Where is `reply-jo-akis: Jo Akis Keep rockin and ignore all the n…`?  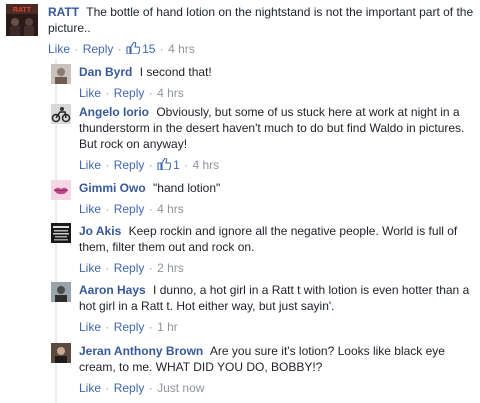
reply-jo-akis: Jo Akis Keep rockin and ignore all the n… is located at coordinates (263, 249).